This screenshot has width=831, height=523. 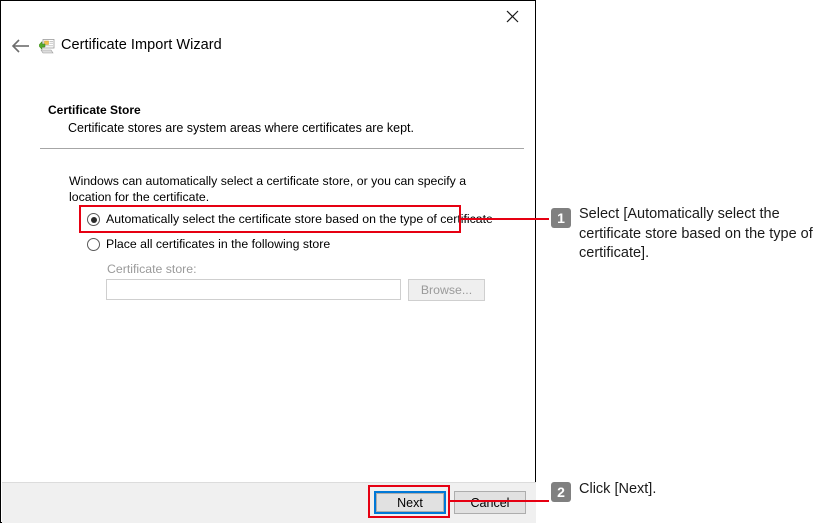 I want to click on next-button: Next, so click(x=410, y=502).